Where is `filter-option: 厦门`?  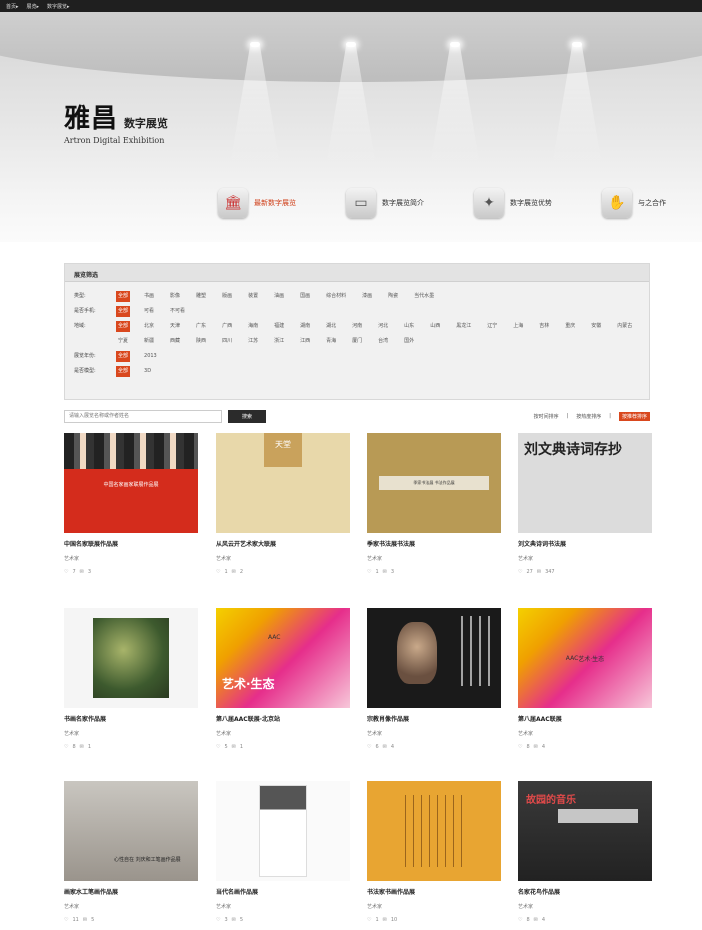 filter-option: 厦门 is located at coordinates (357, 341).